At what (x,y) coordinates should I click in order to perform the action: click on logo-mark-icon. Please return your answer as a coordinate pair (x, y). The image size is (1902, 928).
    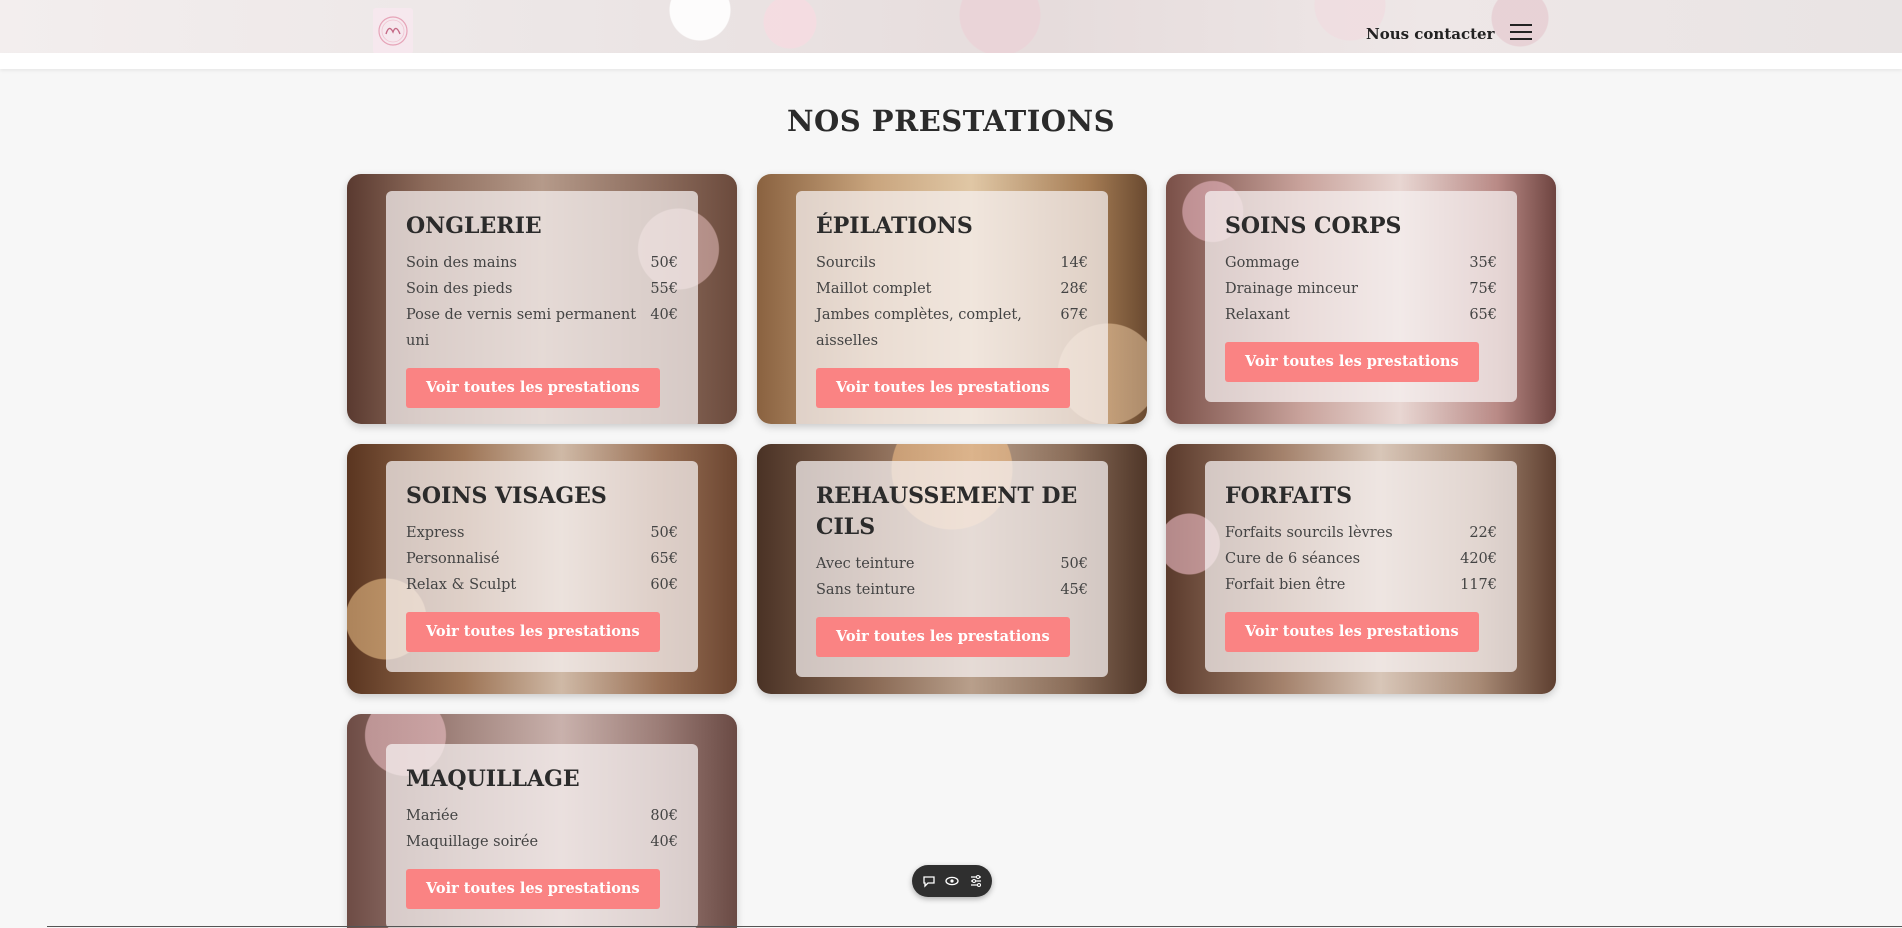
    Looking at the image, I should click on (393, 31).